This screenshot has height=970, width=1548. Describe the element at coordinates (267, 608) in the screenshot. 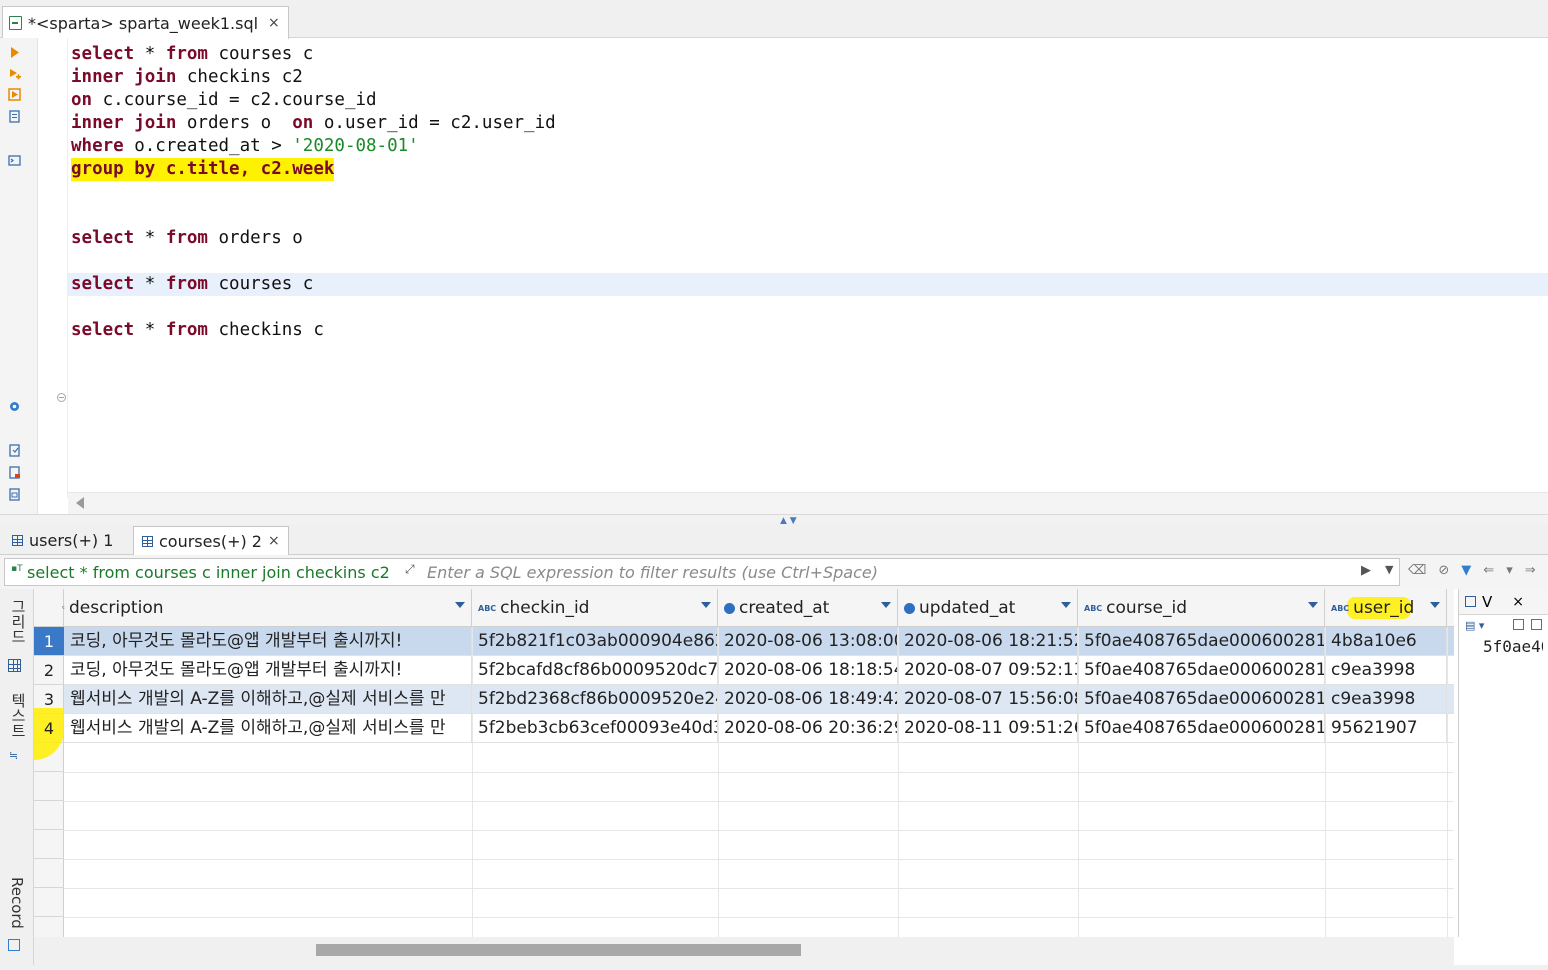

I see `column-header-description: ᶜ description` at that location.